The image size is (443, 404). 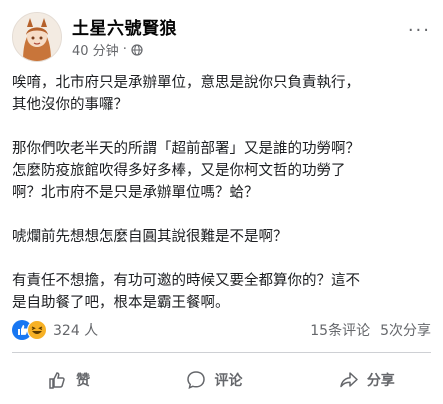 I want to click on haha-icon, so click(x=37, y=330).